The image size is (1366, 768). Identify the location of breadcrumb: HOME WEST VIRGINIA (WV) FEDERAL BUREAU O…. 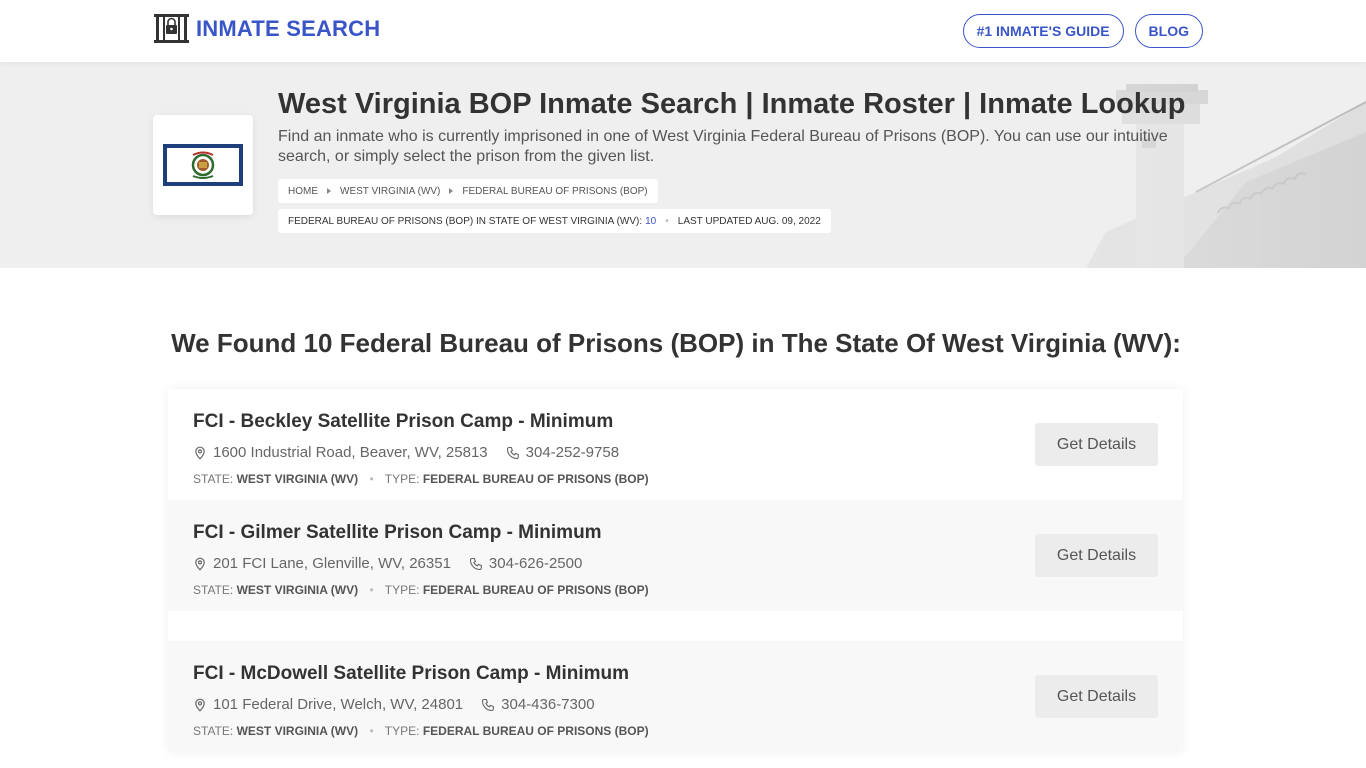
(468, 191).